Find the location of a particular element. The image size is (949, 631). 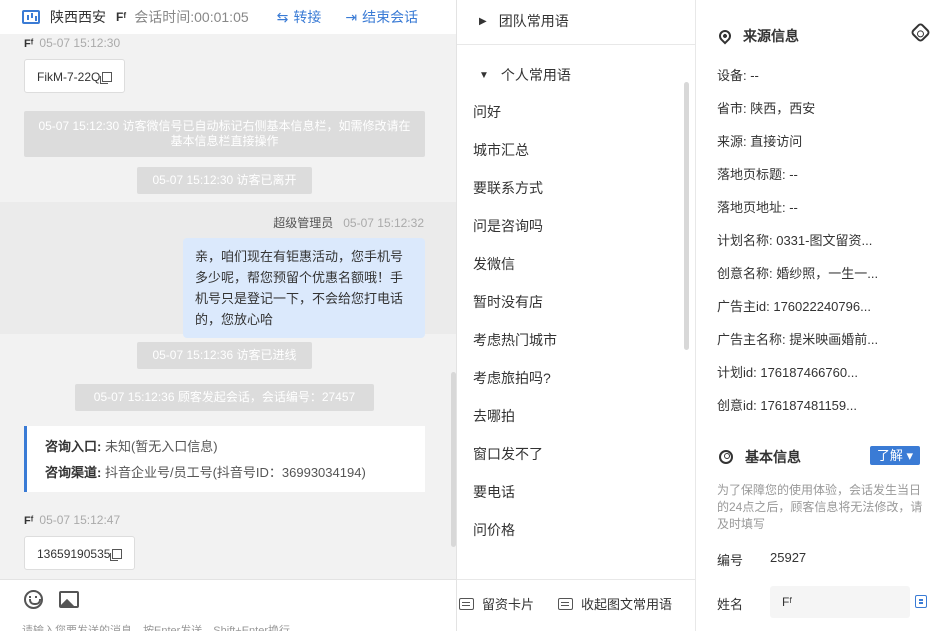

emoji-icon is located at coordinates (33, 599).